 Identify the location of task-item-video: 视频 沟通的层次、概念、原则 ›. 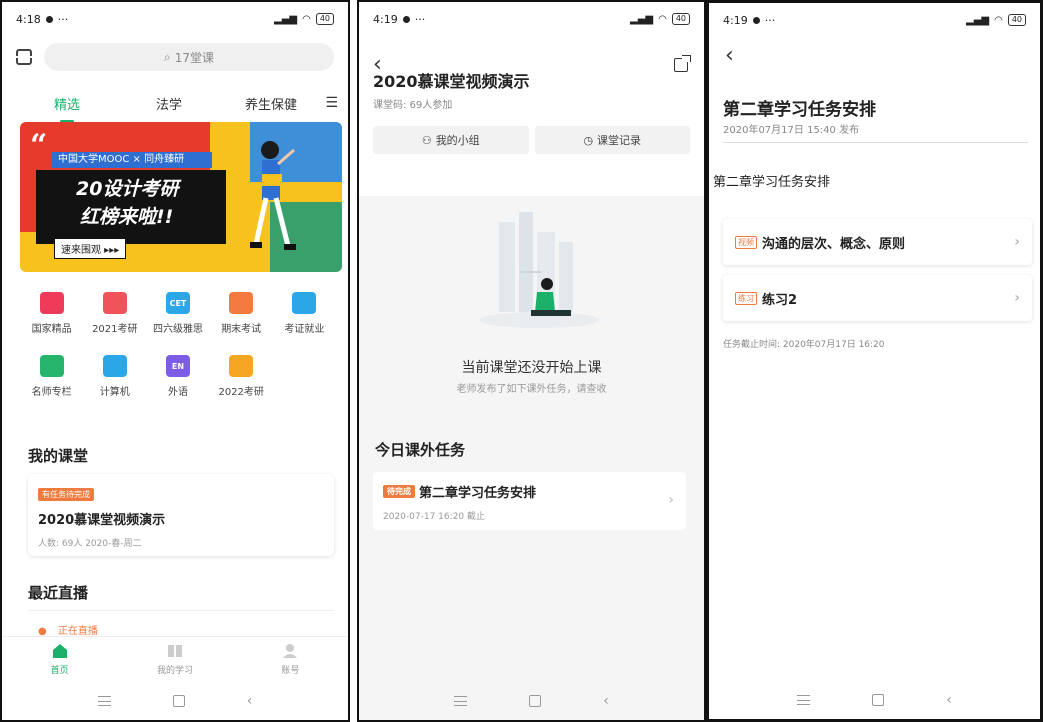
(877, 242).